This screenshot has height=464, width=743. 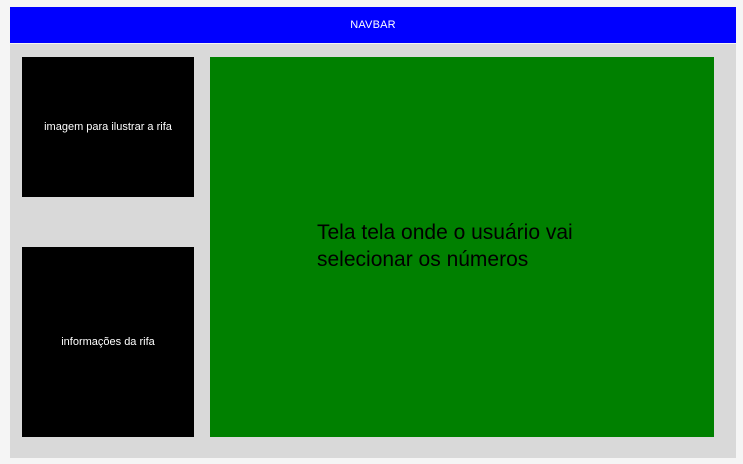 I want to click on raffle-info-label: informações da rifa, so click(x=108, y=342).